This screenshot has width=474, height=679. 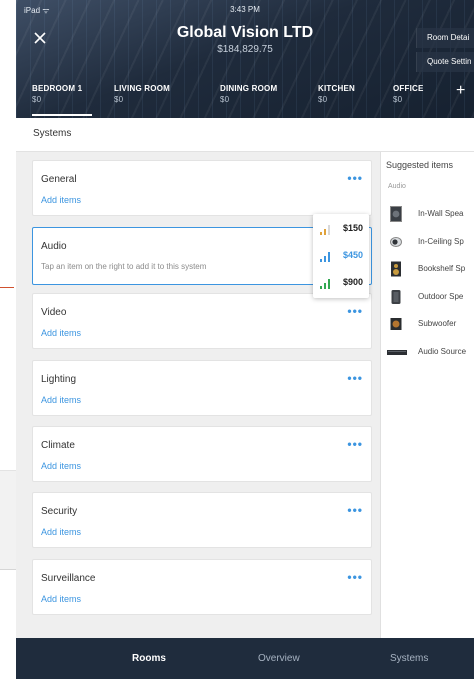 I want to click on suggested-item: Bookshelf Sp, so click(x=427, y=269).